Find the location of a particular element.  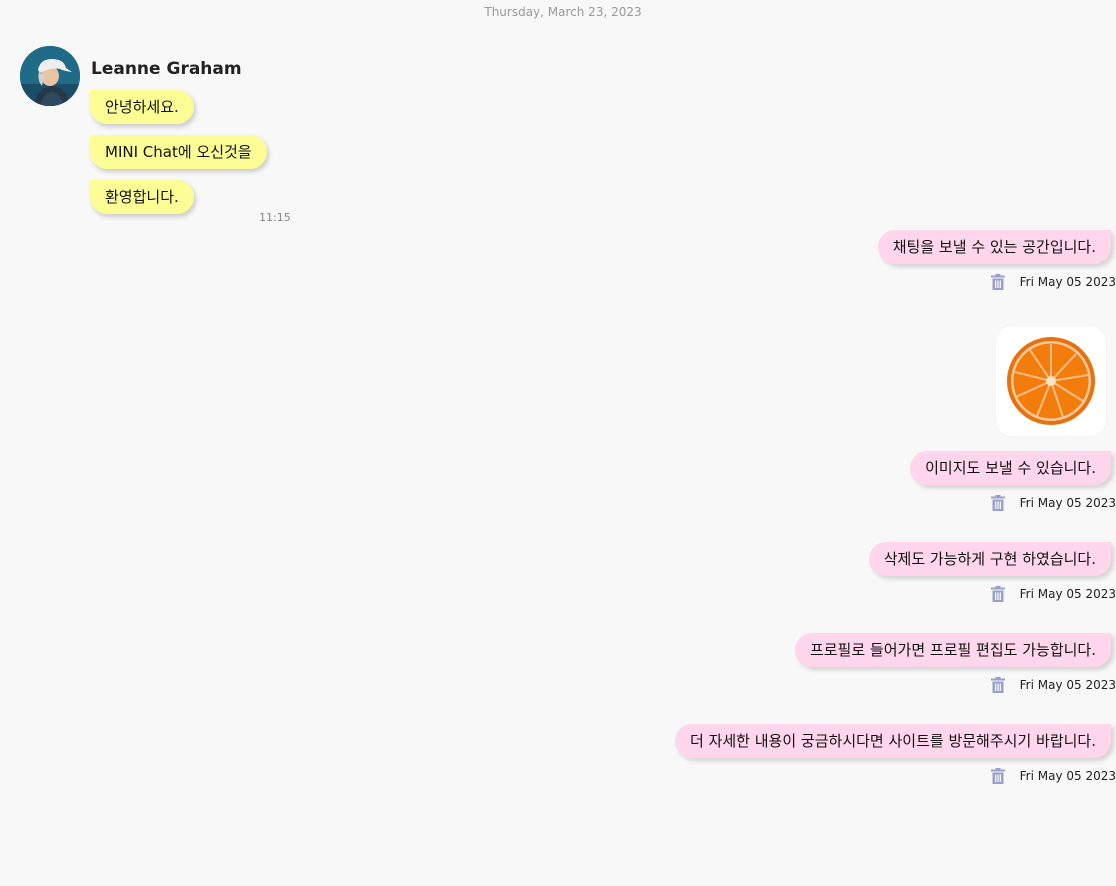

outgoing-message: 더 자세한 내용이 궁금하시다면 사이트를 방문해주시기 바랍니다. is located at coordinates (893, 741).